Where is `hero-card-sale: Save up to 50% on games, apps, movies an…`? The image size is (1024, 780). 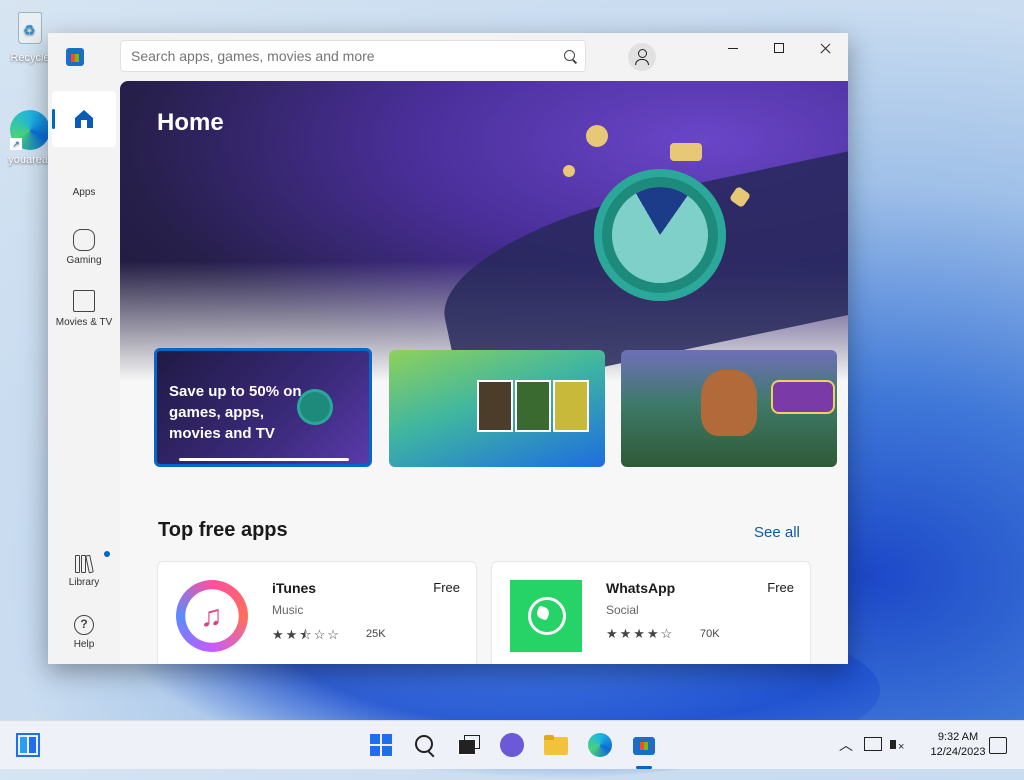
hero-card-sale: Save up to 50% on games, apps, movies an… is located at coordinates (263, 407).